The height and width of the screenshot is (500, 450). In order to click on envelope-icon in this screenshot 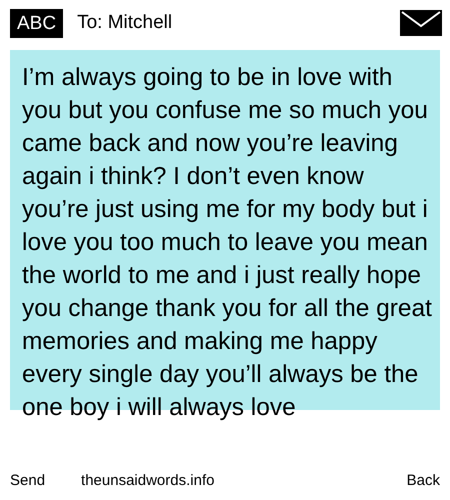, I will do `click(421, 23)`.